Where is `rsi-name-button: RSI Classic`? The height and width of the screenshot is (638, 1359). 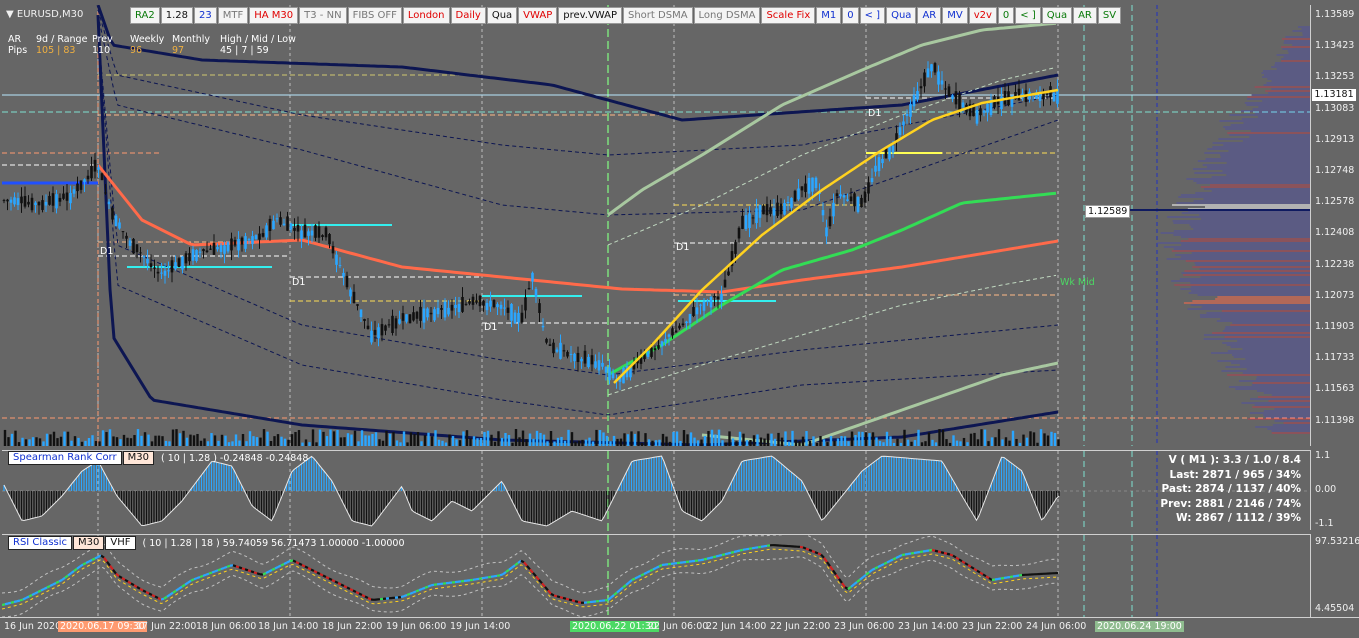 rsi-name-button: RSI Classic is located at coordinates (40, 543).